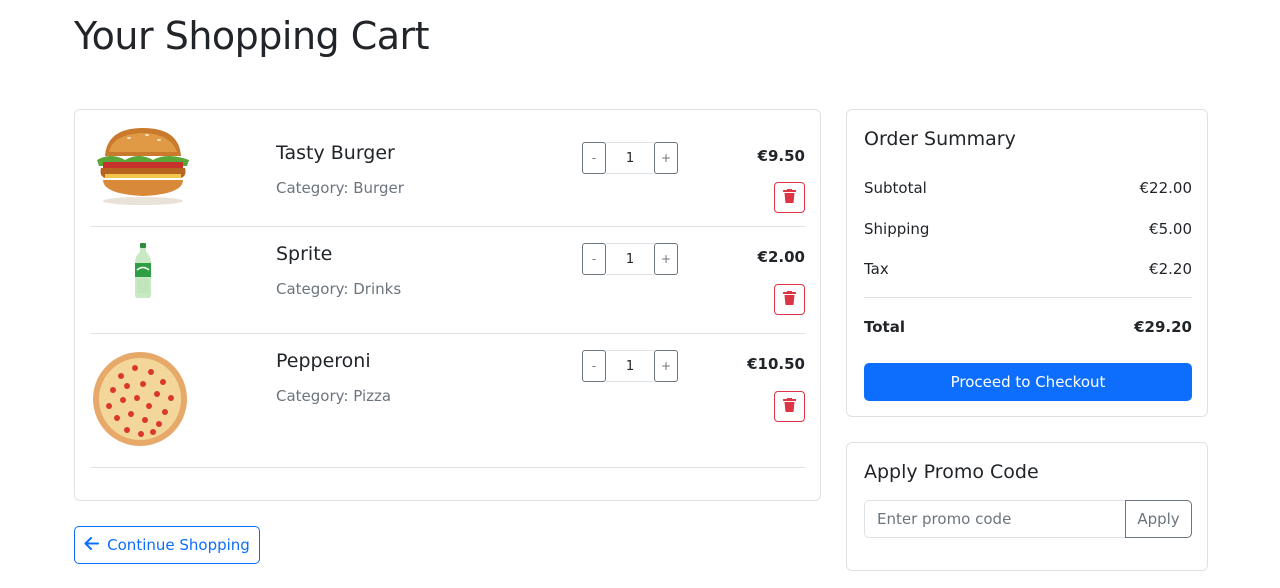 The height and width of the screenshot is (588, 1280). Describe the element at coordinates (897, 229) in the screenshot. I see `shipping-label: Shipping` at that location.